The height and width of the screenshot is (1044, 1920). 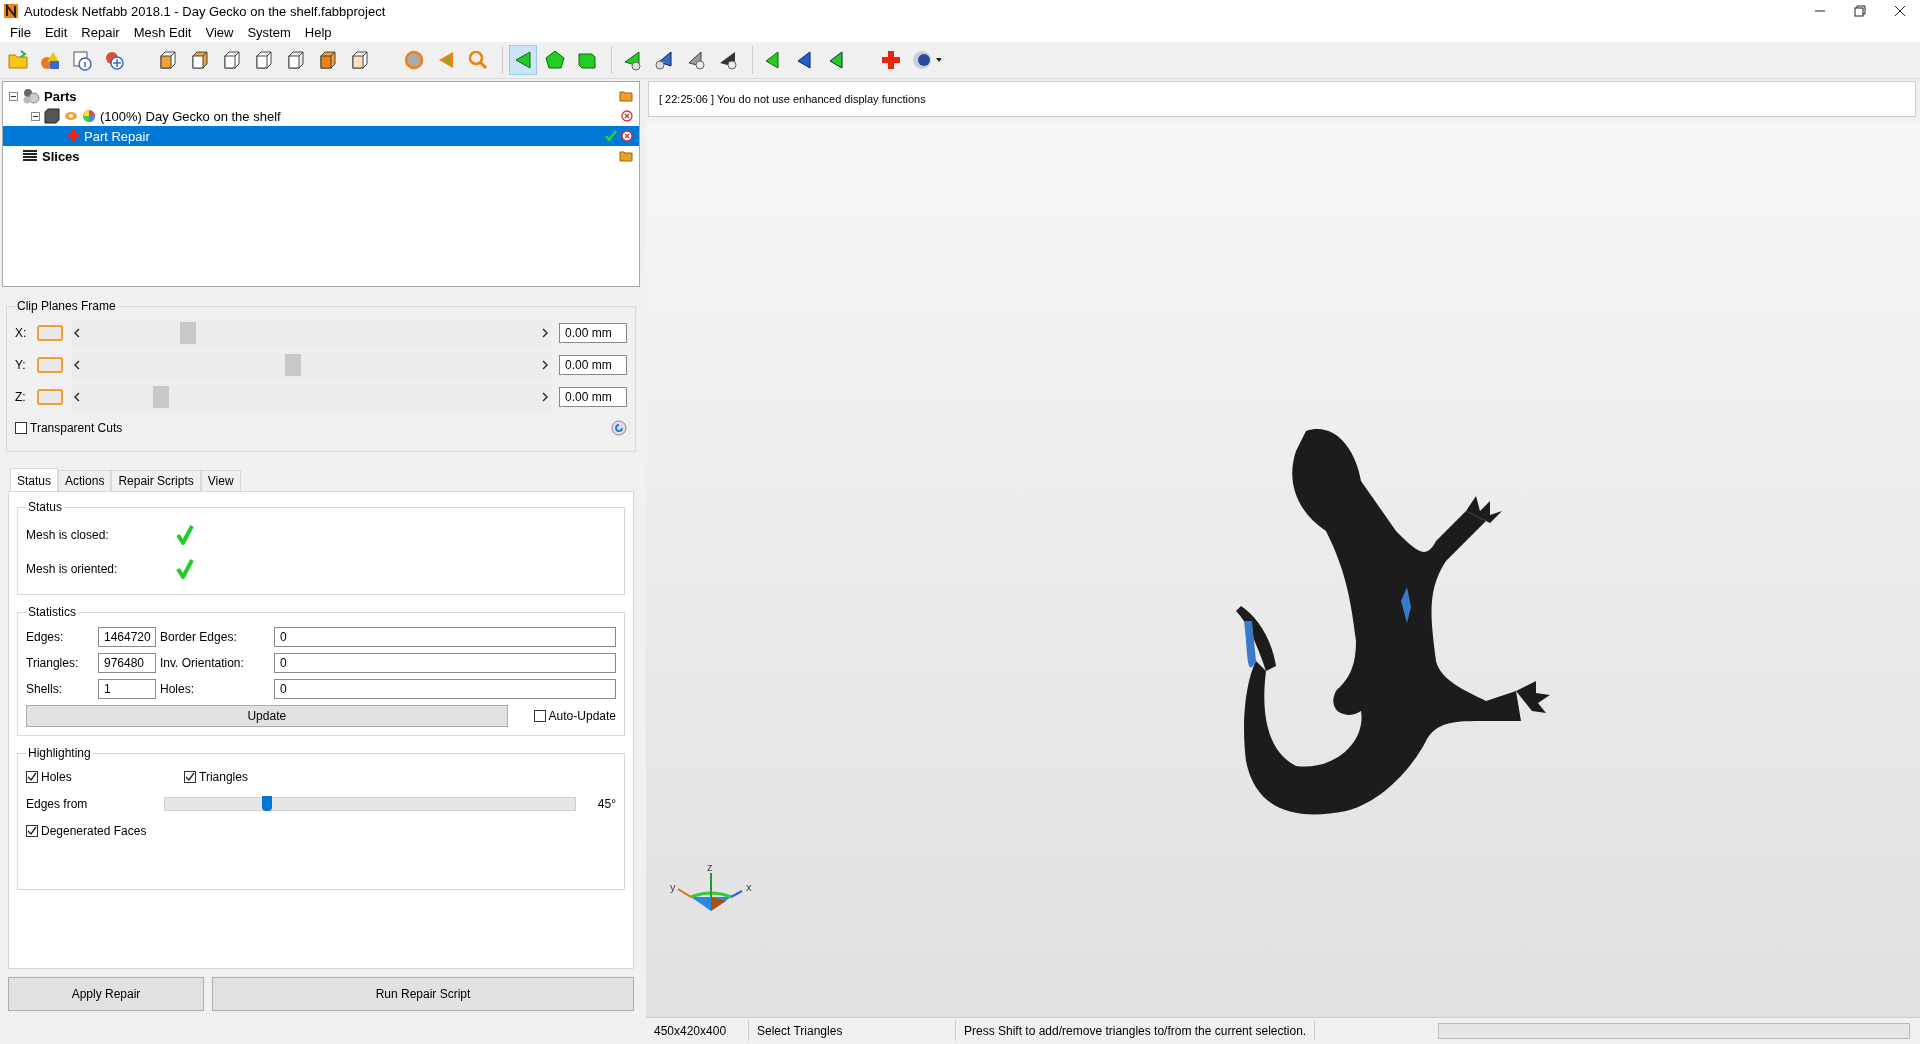 I want to click on menu-item: Edit, so click(x=56, y=32).